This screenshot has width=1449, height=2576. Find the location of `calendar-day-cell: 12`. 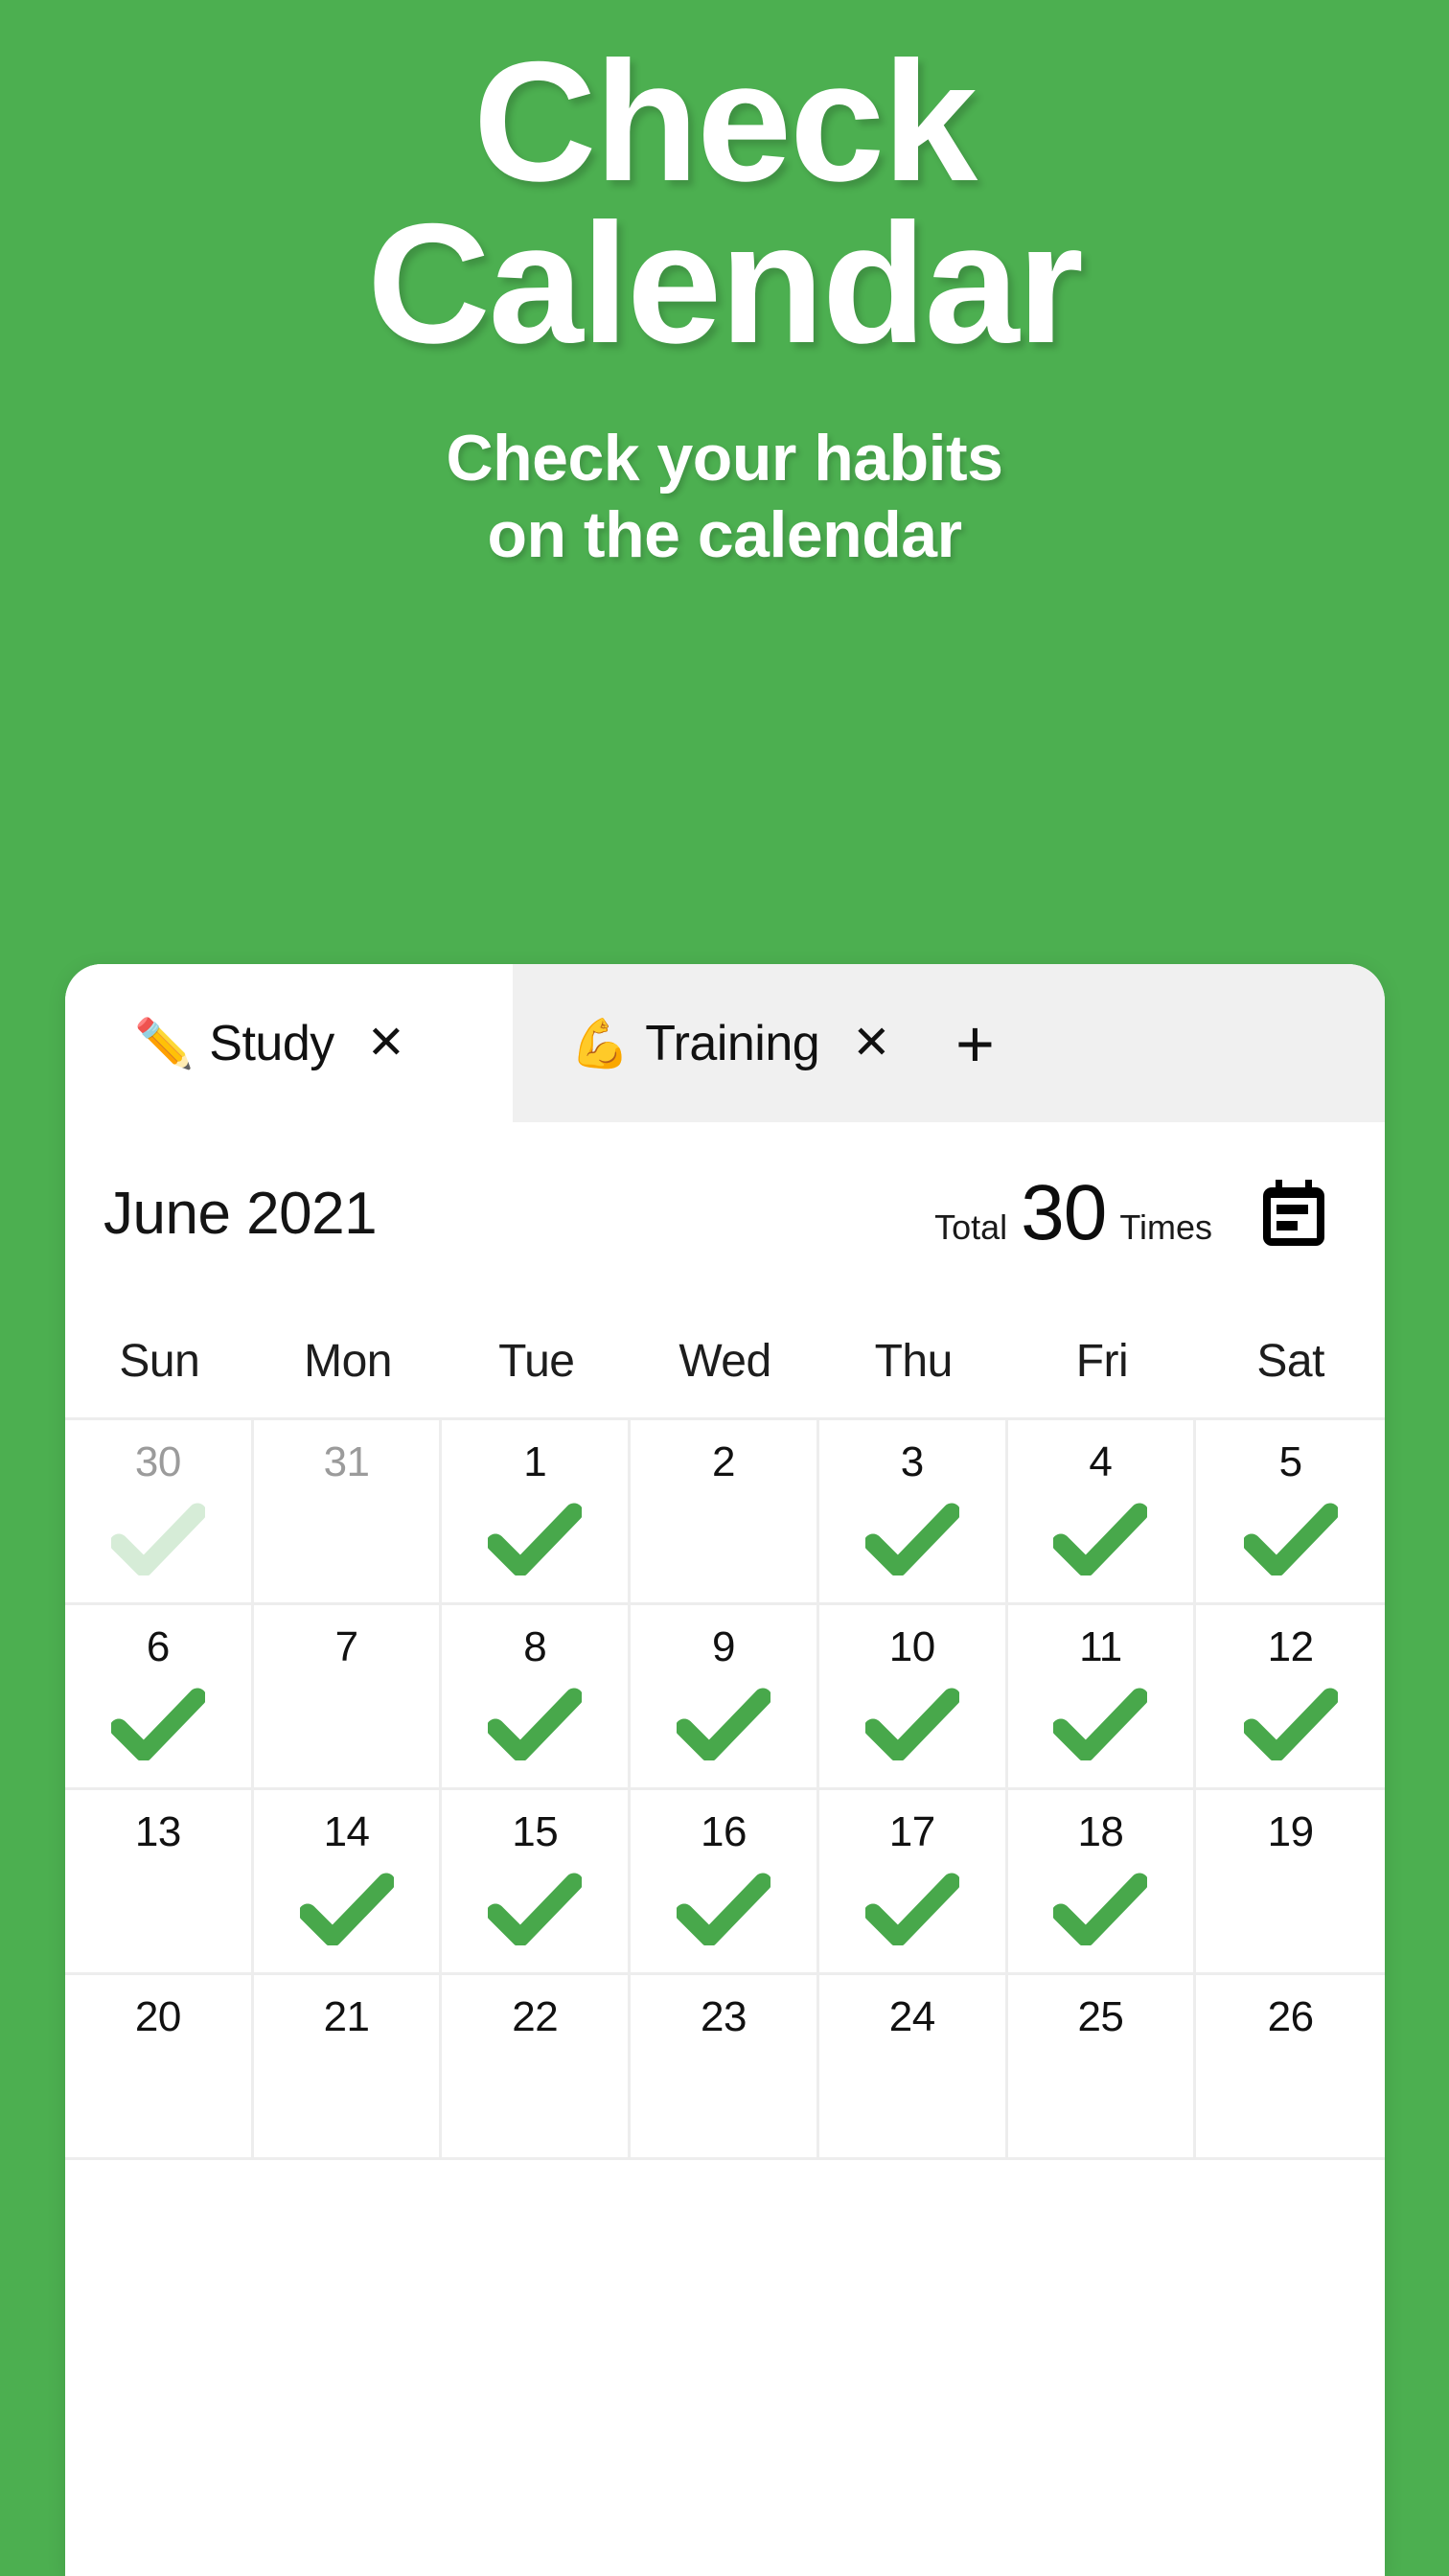

calendar-day-cell: 12 is located at coordinates (1290, 1696).